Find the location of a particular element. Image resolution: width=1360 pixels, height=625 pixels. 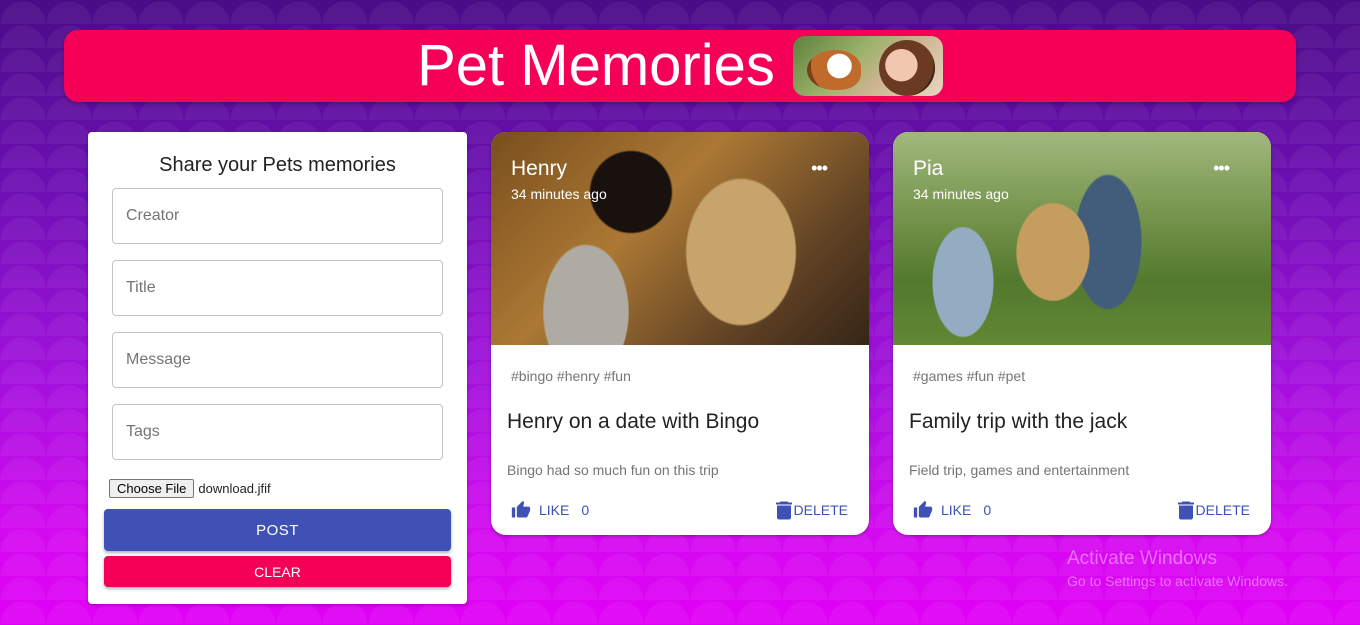

person-figure is located at coordinates (906, 68).